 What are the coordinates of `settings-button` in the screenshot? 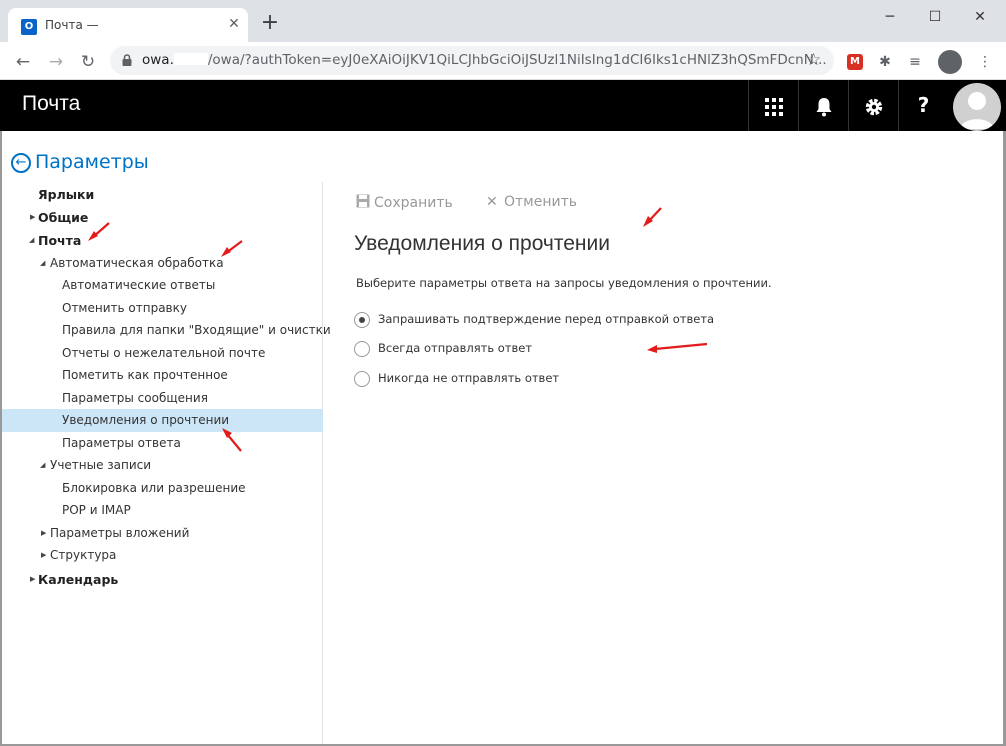 It's located at (873, 105).